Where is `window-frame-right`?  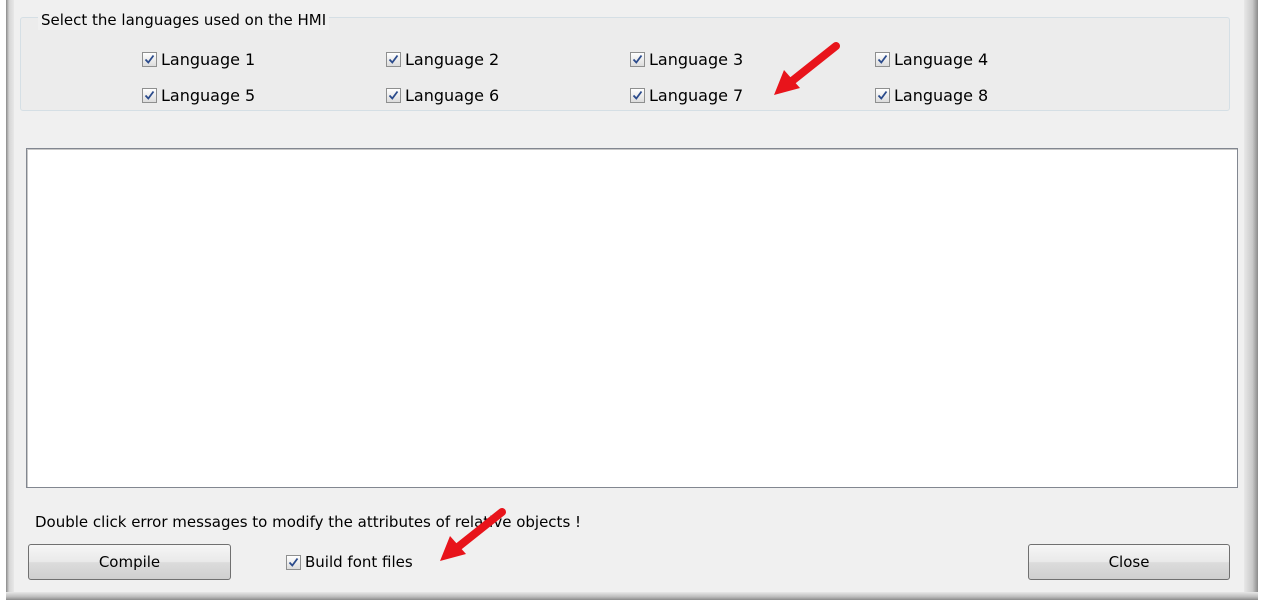
window-frame-right is located at coordinates (1251, 300).